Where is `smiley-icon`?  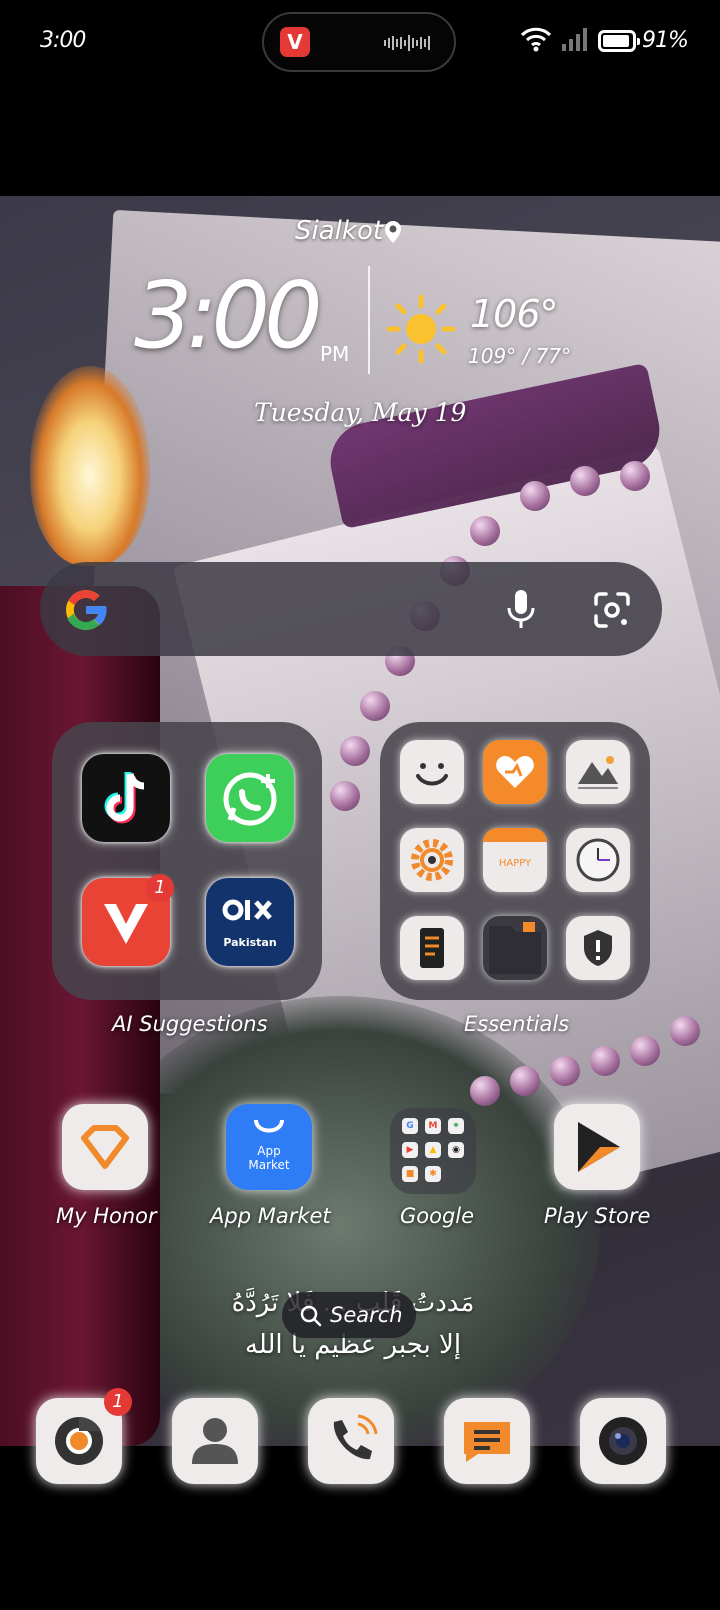
smiley-icon is located at coordinates (432, 774).